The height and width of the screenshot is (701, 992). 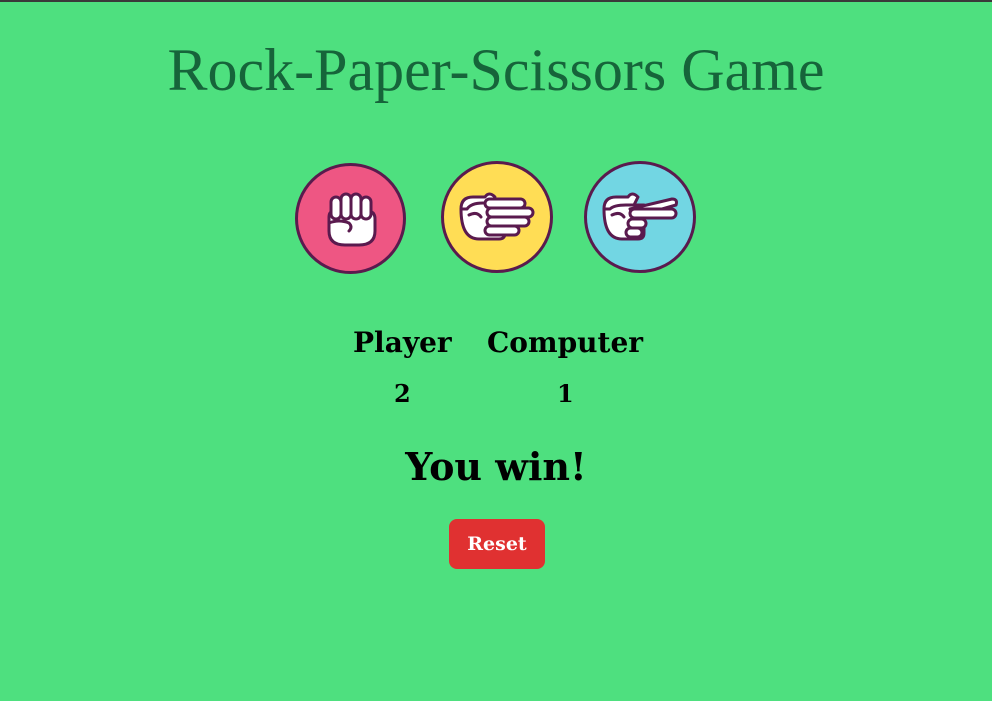 What do you see at coordinates (496, 466) in the screenshot?
I see `result-message: You win!` at bounding box center [496, 466].